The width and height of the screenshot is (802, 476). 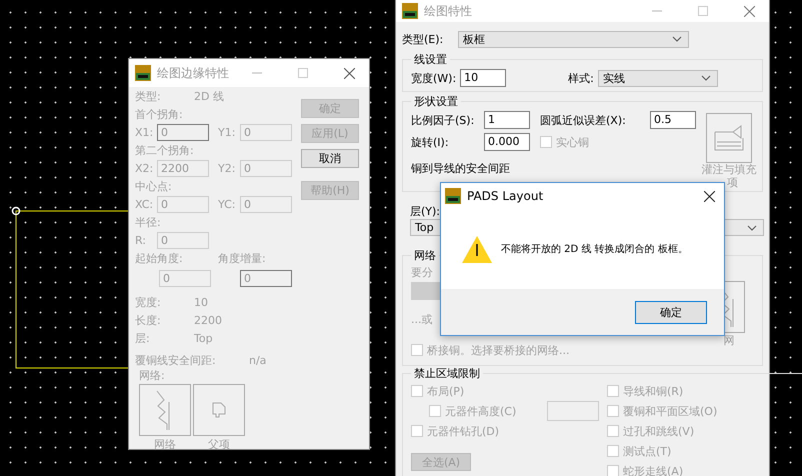 I want to click on field-label: 样式:, so click(x=581, y=78).